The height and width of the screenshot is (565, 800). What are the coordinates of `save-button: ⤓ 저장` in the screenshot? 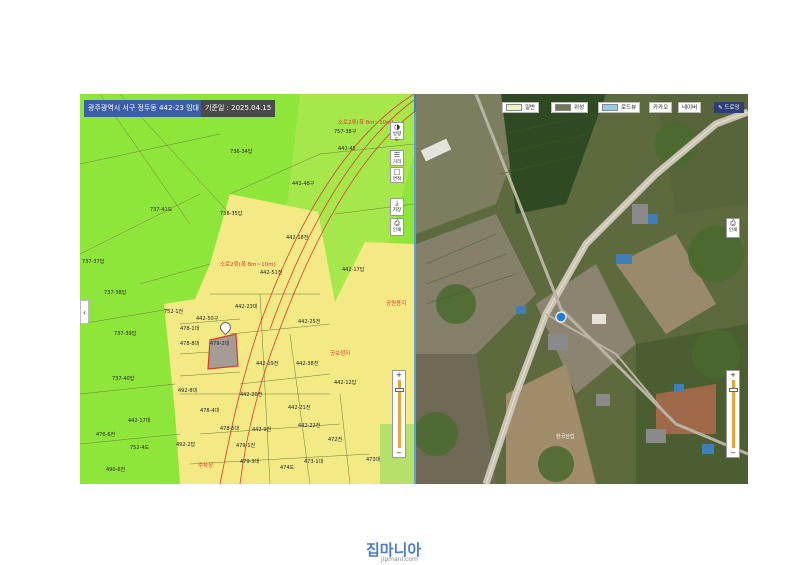 It's located at (397, 207).